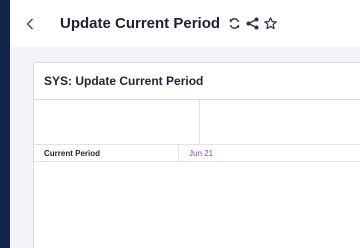 The height and width of the screenshot is (248, 360). Describe the element at coordinates (234, 23) in the screenshot. I see `refresh-icon` at that location.